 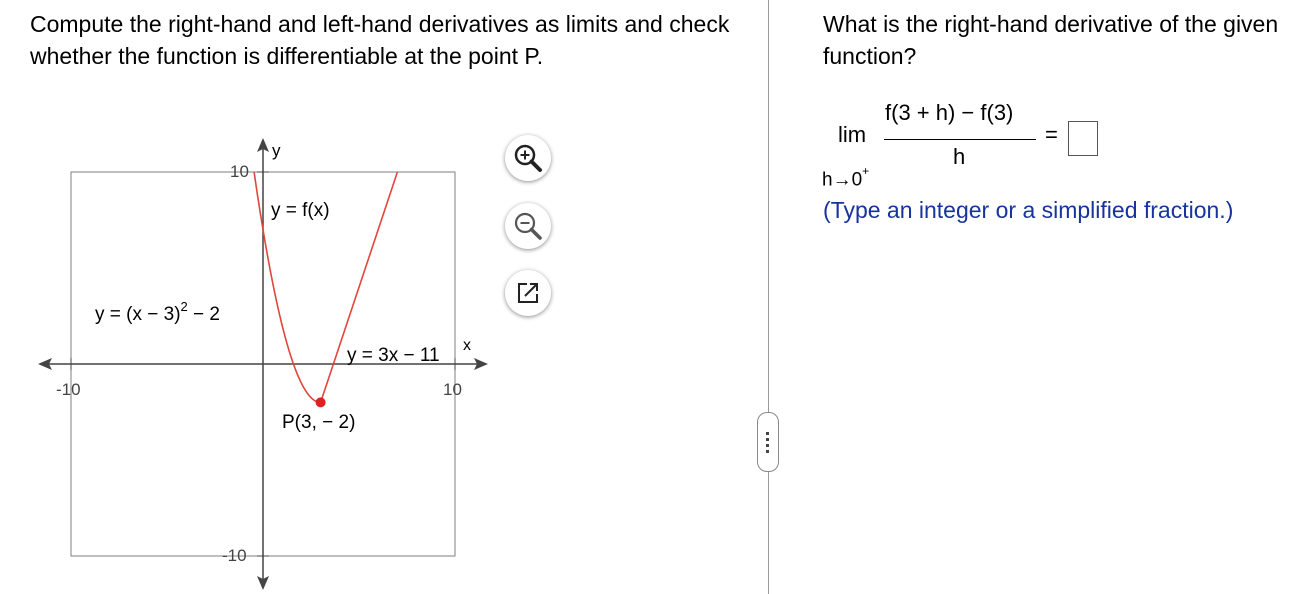 I want to click on zoom-in-button, so click(x=528, y=158).